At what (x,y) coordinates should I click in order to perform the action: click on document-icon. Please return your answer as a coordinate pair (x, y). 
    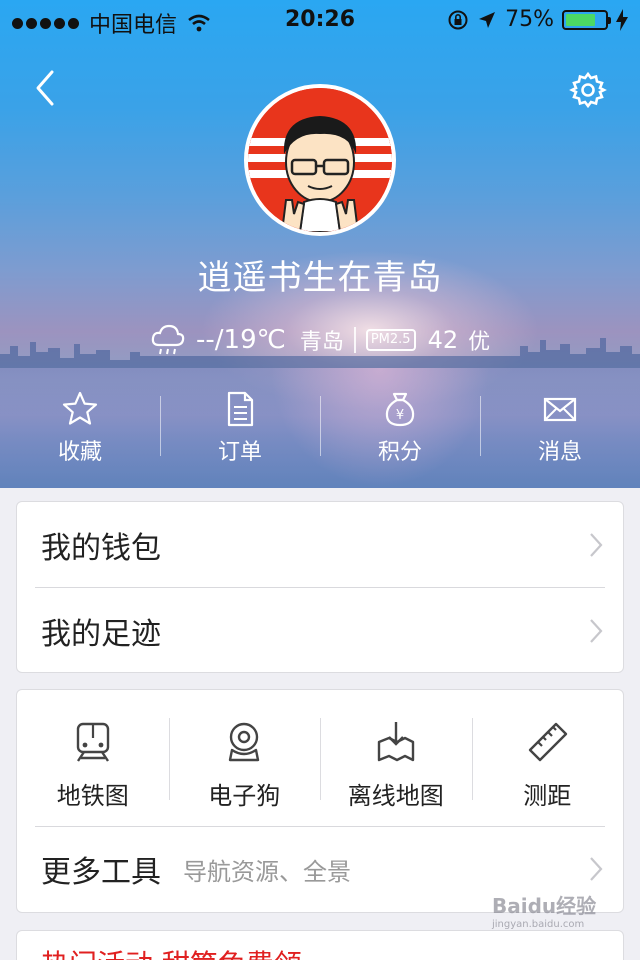
    Looking at the image, I should click on (240, 409).